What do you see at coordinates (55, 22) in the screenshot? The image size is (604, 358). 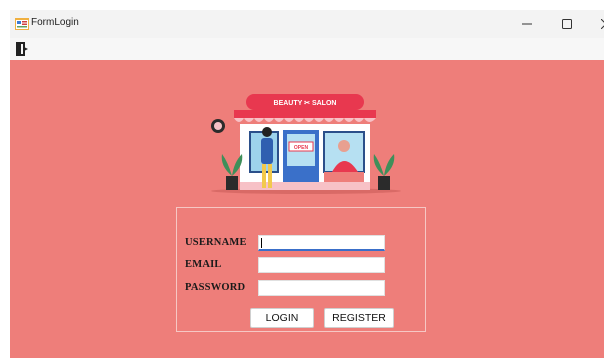 I see `window-title: FormLogin` at bounding box center [55, 22].